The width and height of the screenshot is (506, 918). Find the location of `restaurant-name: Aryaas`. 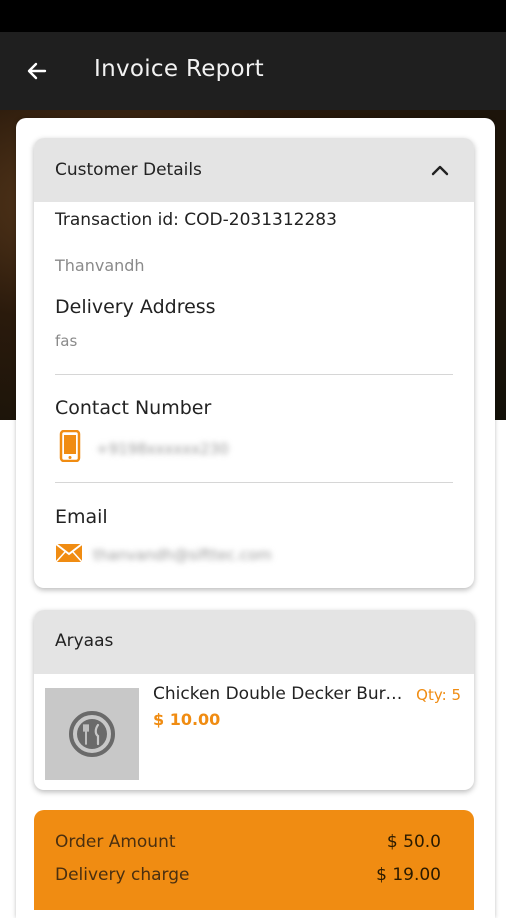

restaurant-name: Aryaas is located at coordinates (84, 641).